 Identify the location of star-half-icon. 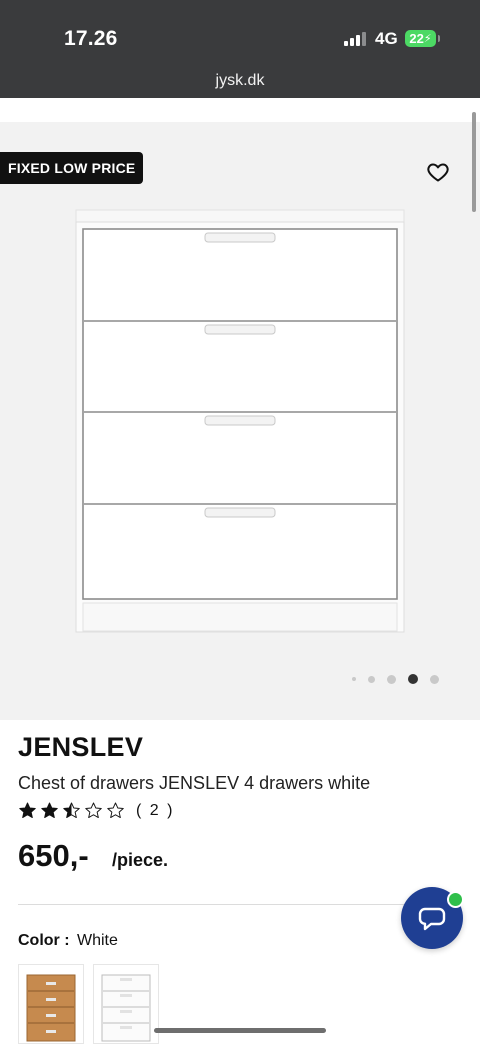
(71, 810).